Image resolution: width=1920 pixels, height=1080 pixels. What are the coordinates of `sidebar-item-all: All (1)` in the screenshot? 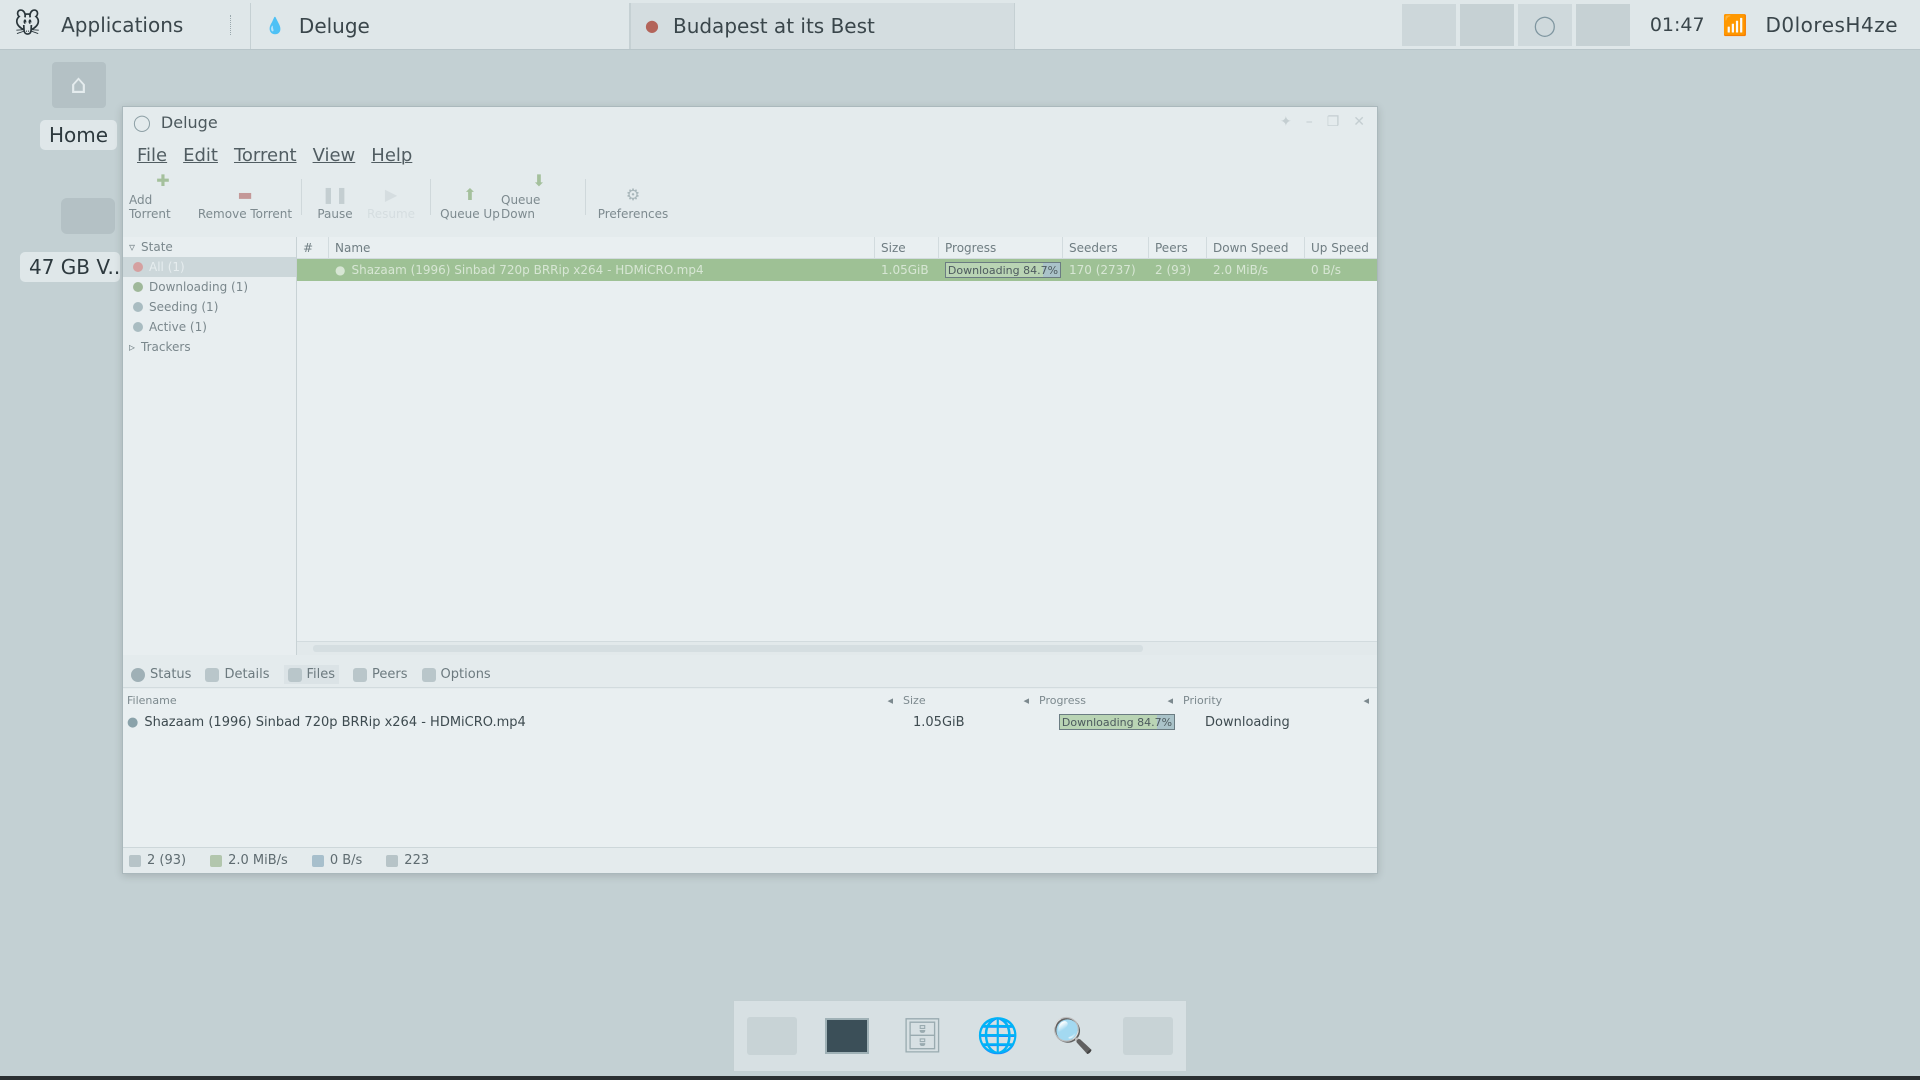 It's located at (209, 267).